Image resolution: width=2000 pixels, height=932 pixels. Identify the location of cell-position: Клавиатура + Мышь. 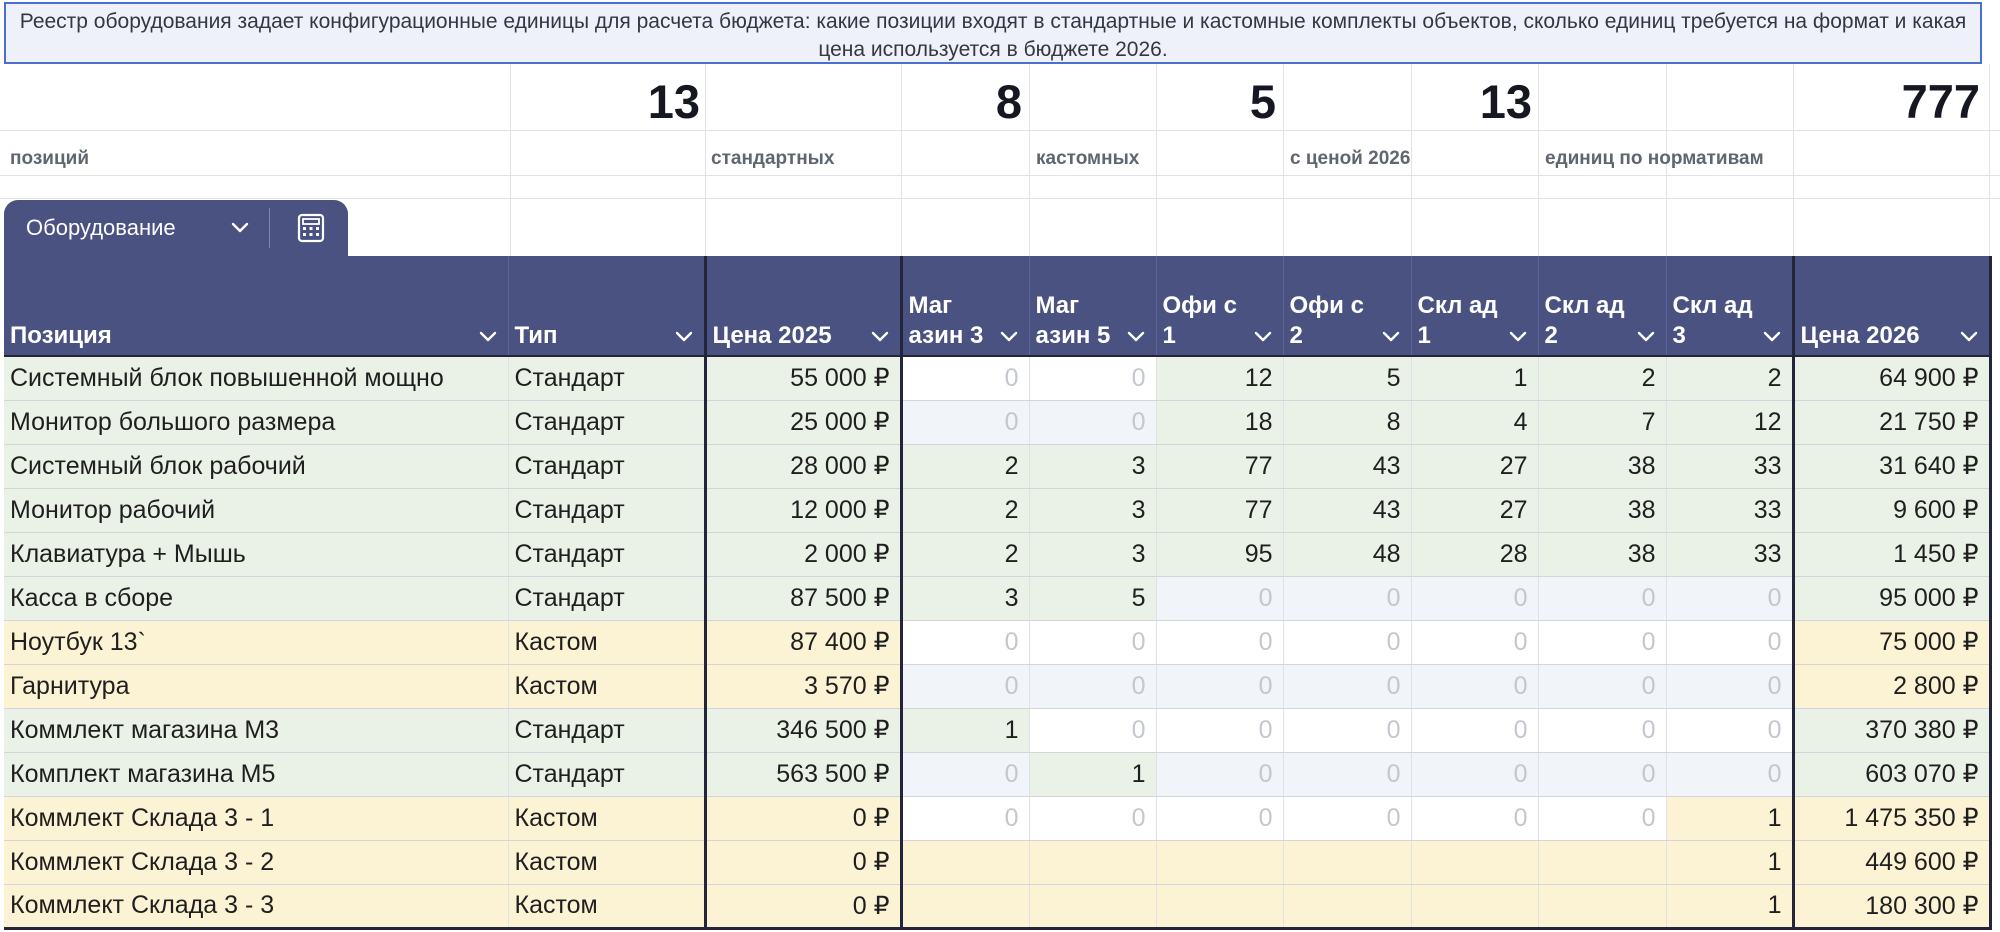
(256, 554).